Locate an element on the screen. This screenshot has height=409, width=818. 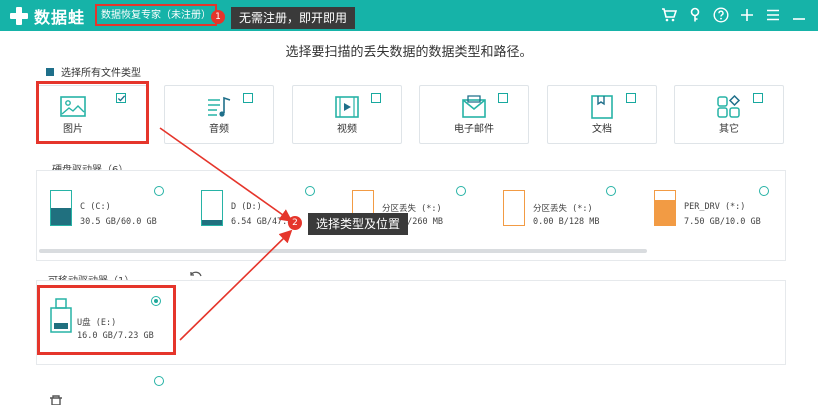
drive-d: D (D:) 6.54 GB/47.8 is located at coordinates (251, 210).